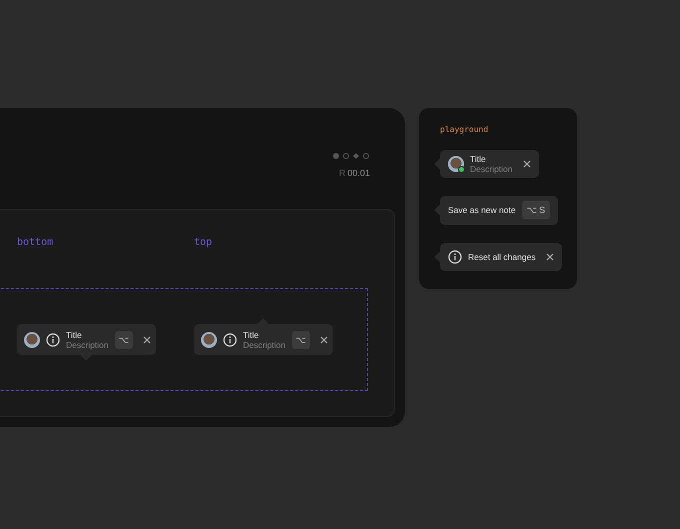  Describe the element at coordinates (342, 173) in the screenshot. I see `reading-prefix: R` at that location.